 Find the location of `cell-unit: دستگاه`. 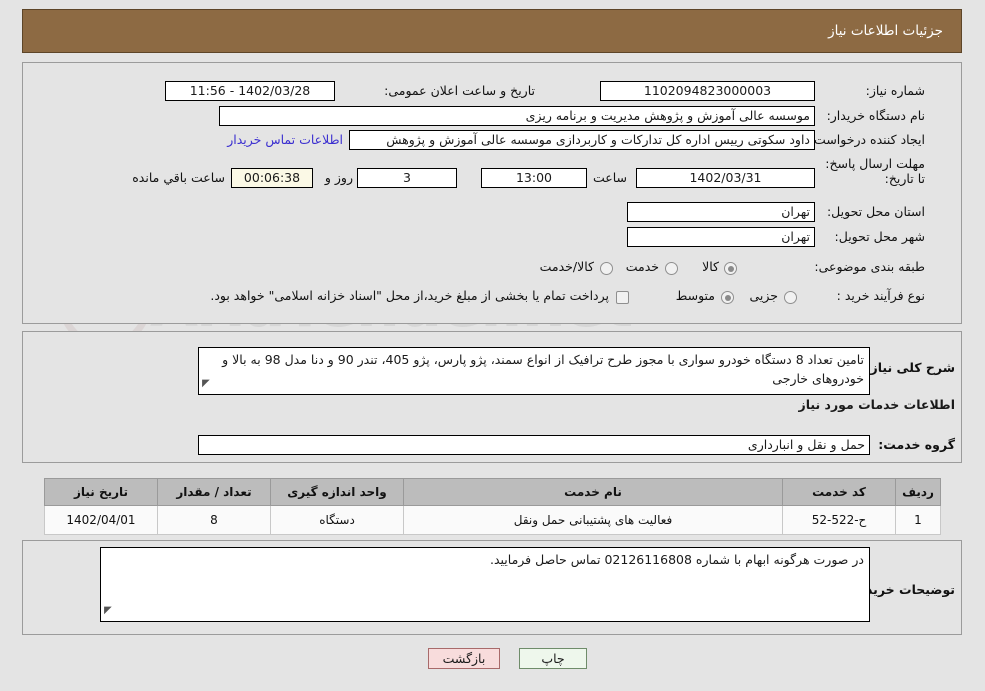

cell-unit: دستگاه is located at coordinates (337, 520).